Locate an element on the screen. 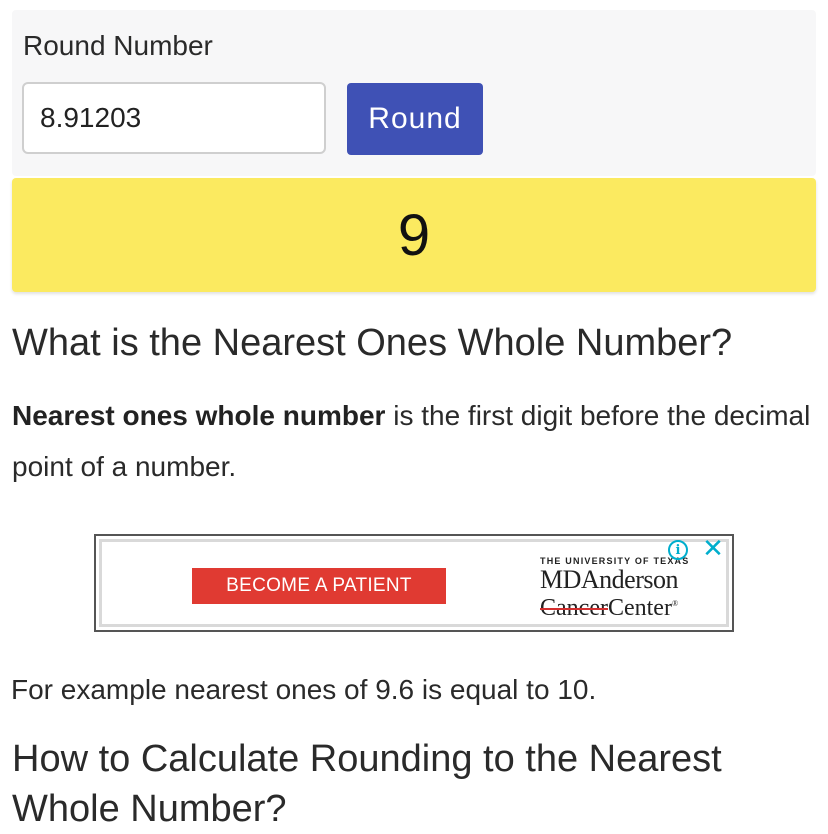 The image size is (828, 834). ad-brand-line2: CancerCenter® is located at coordinates (609, 606).